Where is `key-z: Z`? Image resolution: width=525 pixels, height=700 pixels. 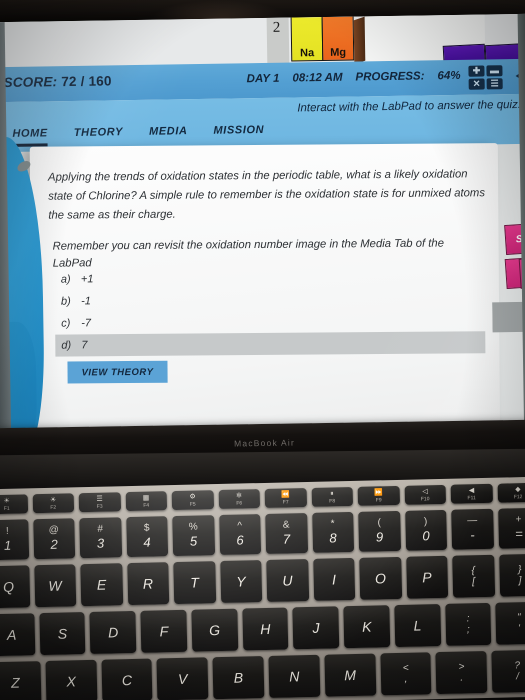
key-z: Z is located at coordinates (21, 680).